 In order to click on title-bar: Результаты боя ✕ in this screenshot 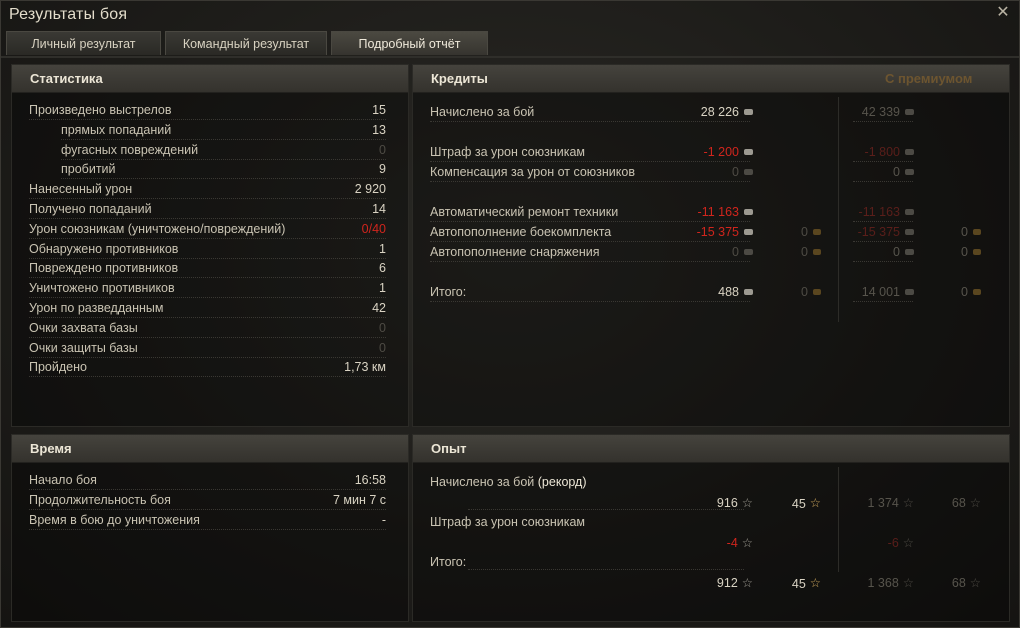, I will do `click(510, 15)`.